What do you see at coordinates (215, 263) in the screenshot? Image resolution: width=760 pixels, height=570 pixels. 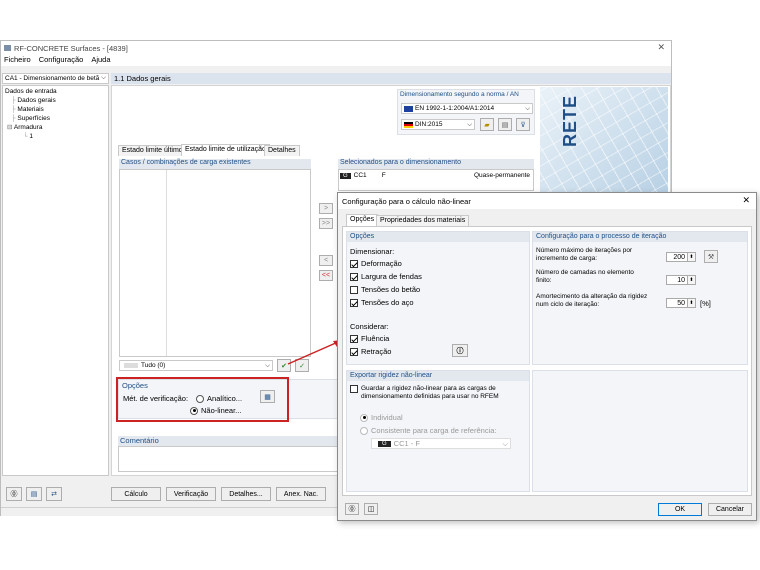 I see `existing-list` at bounding box center [215, 263].